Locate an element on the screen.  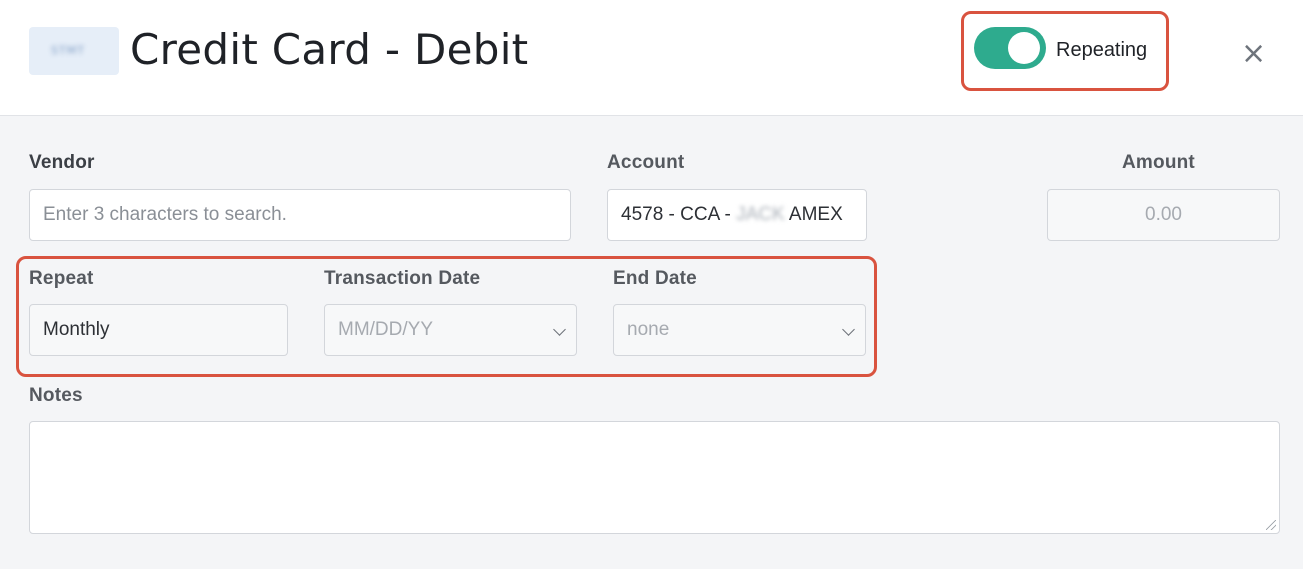
amount-label: Amount is located at coordinates (1158, 162).